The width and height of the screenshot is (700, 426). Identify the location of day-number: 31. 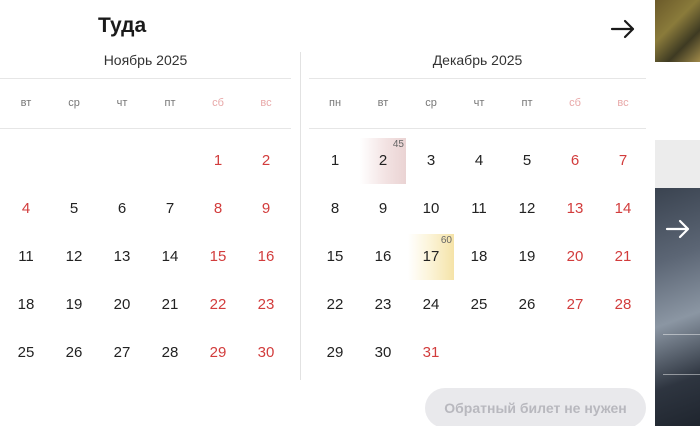
(431, 352).